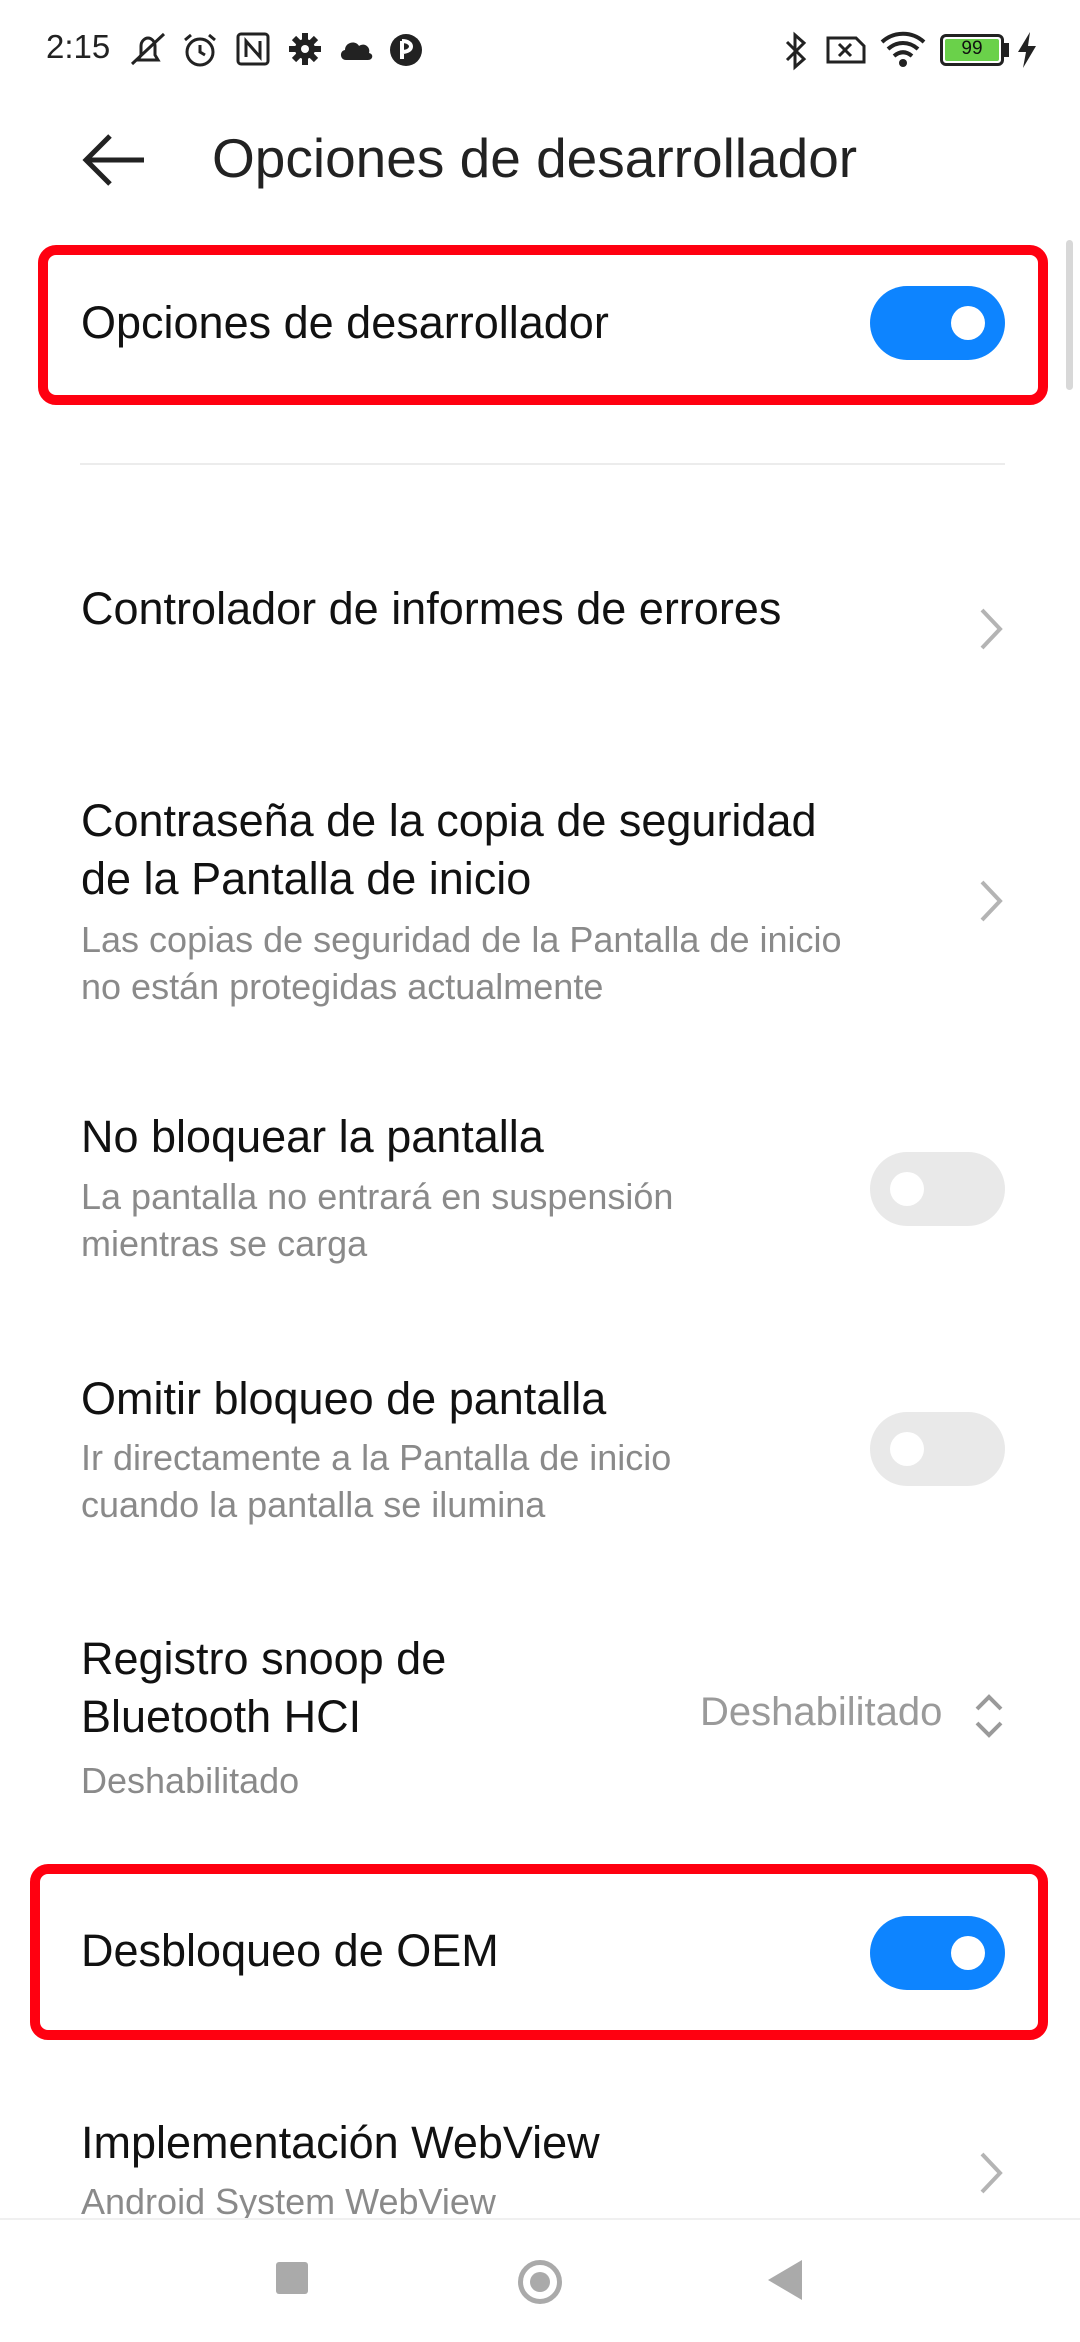  Describe the element at coordinates (796, 51) in the screenshot. I see `bluetooth-icon` at that location.